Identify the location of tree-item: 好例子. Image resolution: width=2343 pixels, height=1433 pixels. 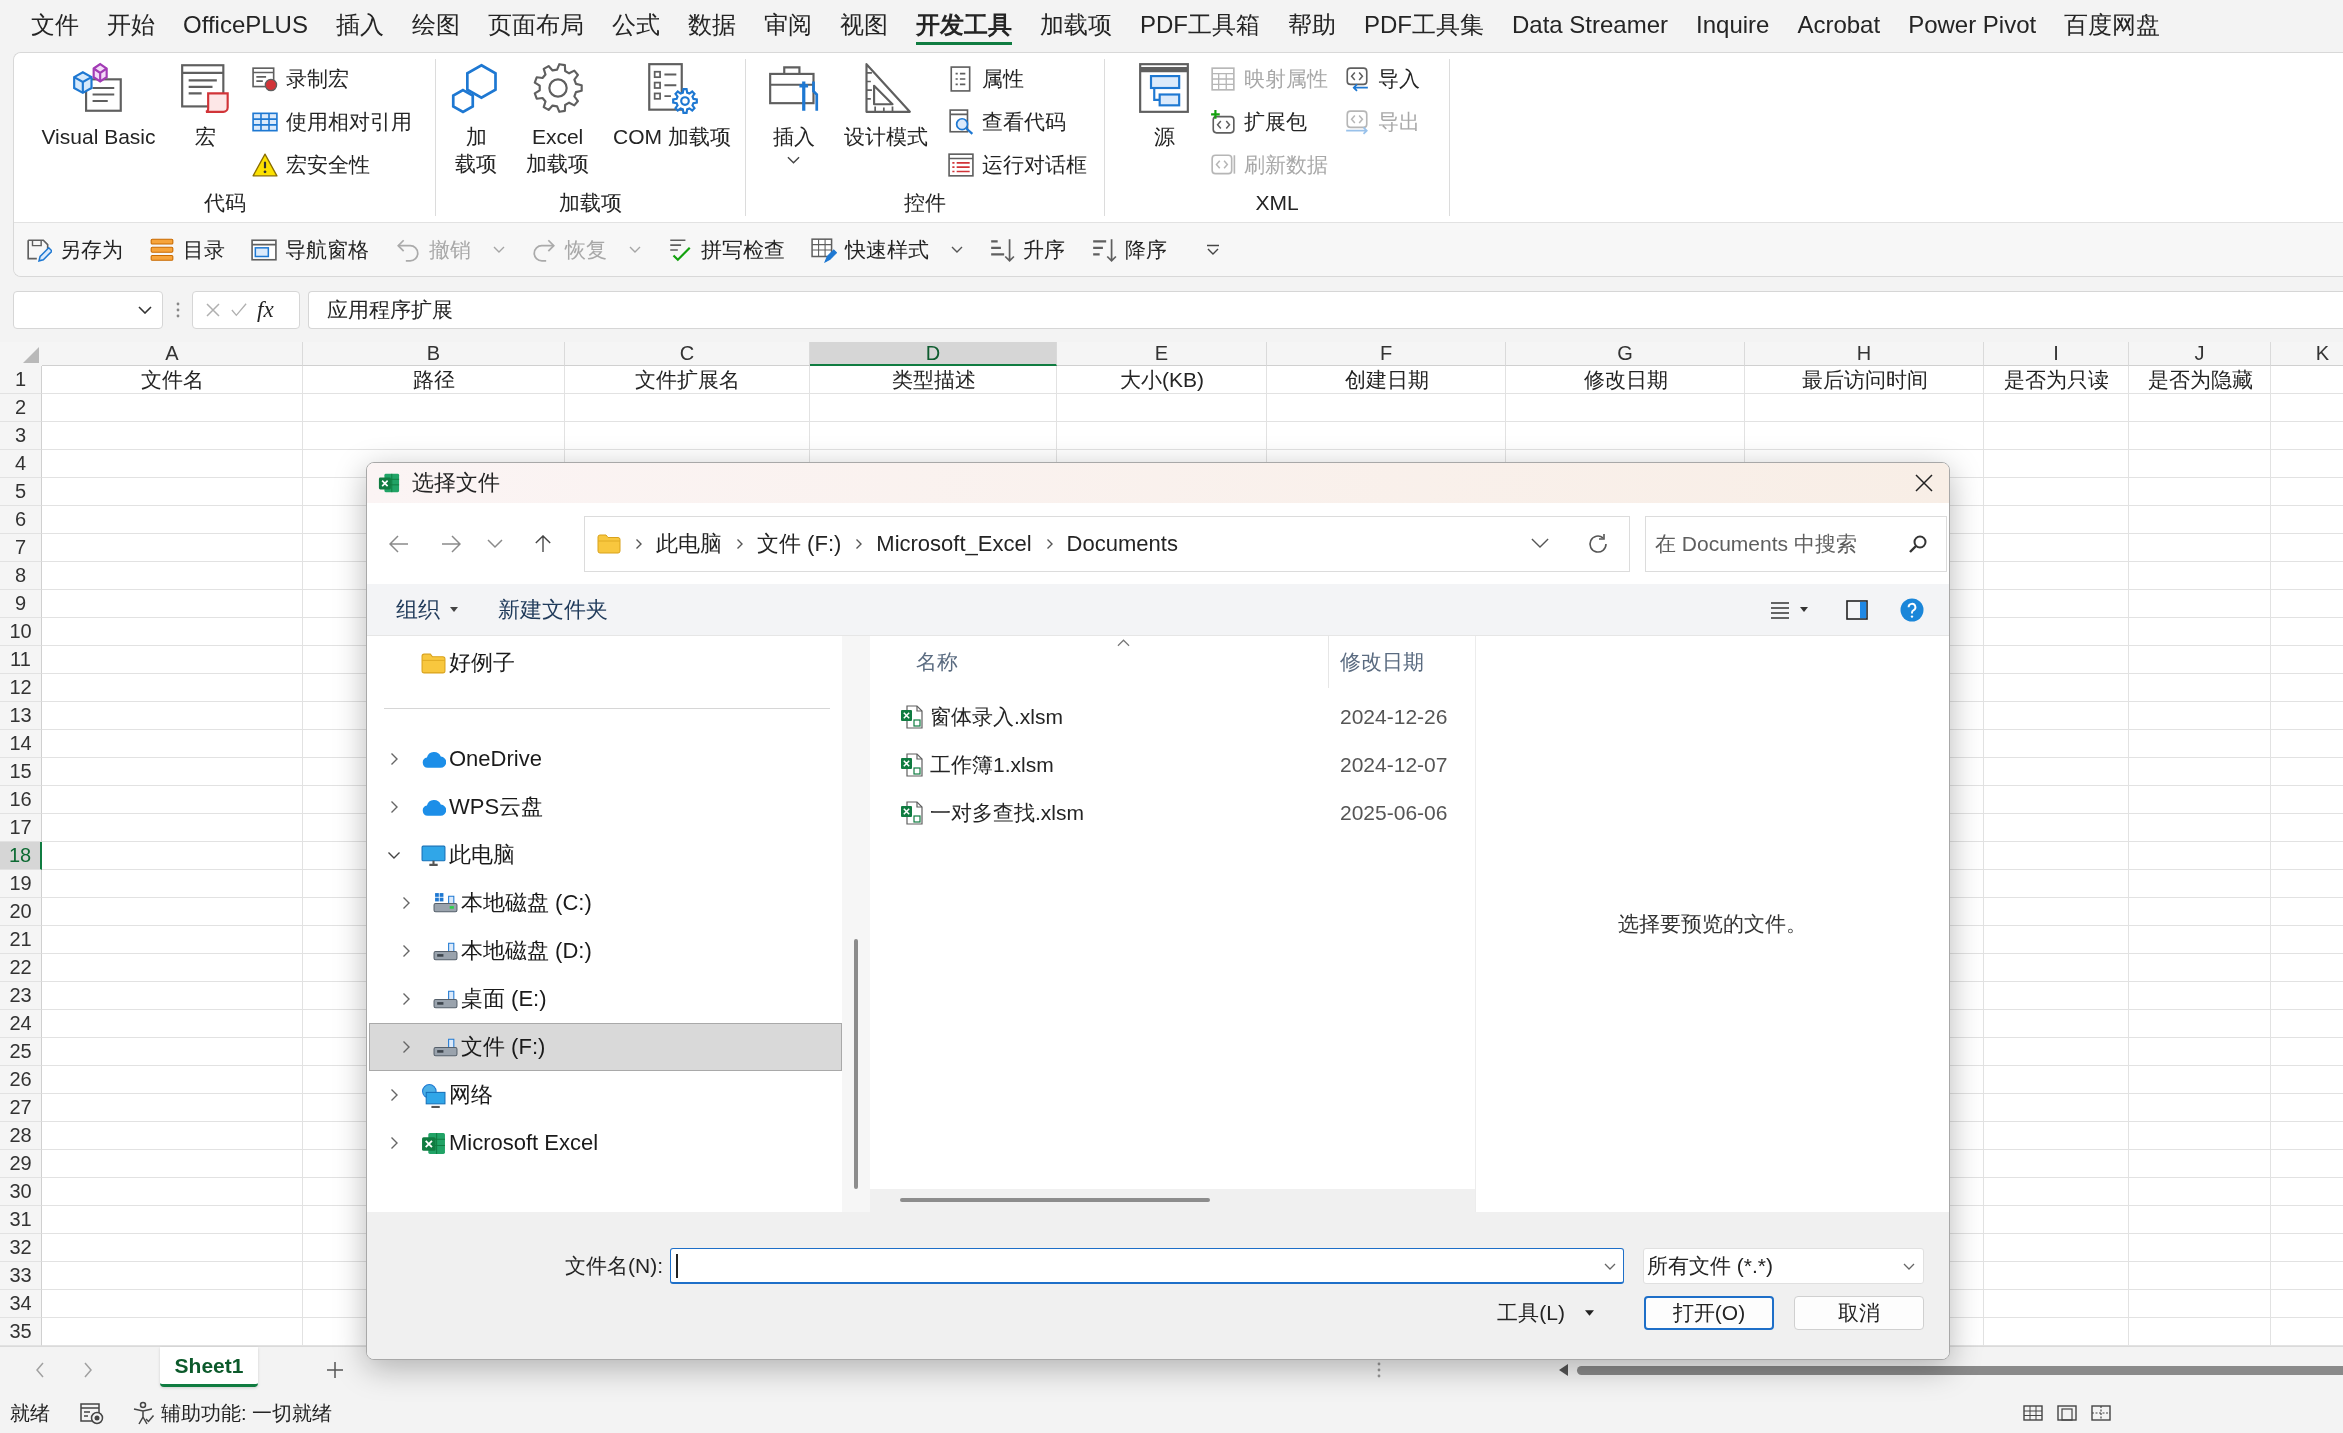
(605, 663).